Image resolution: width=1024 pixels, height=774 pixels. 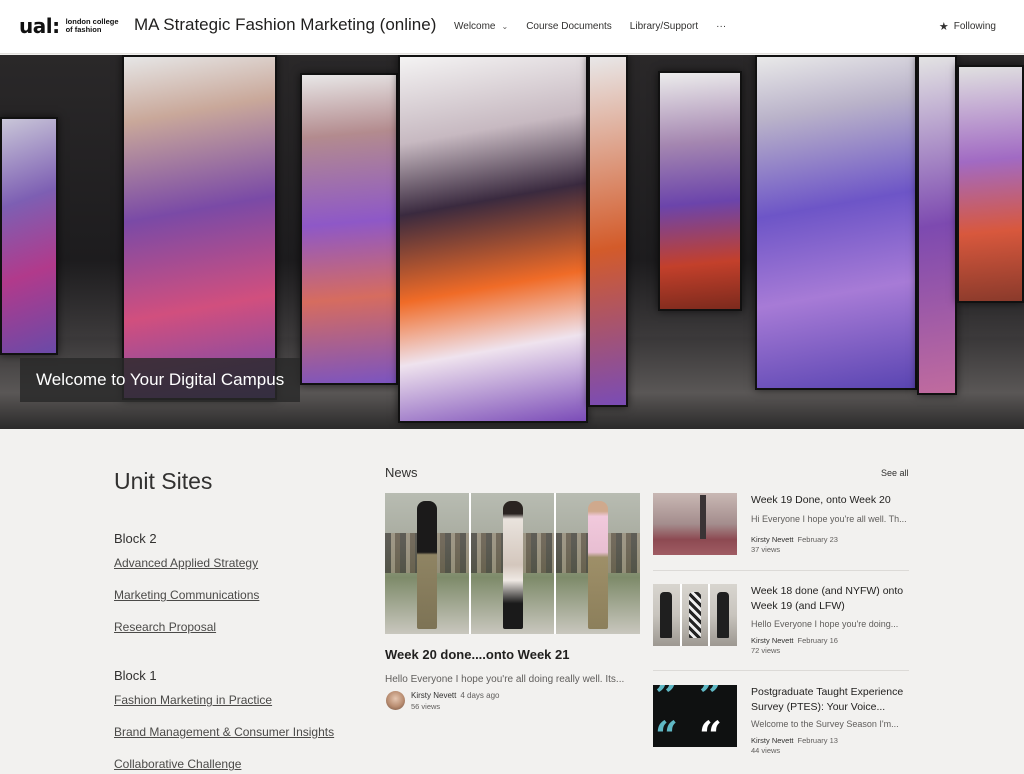 I want to click on nav-item-label: Welcome, so click(x=475, y=26).